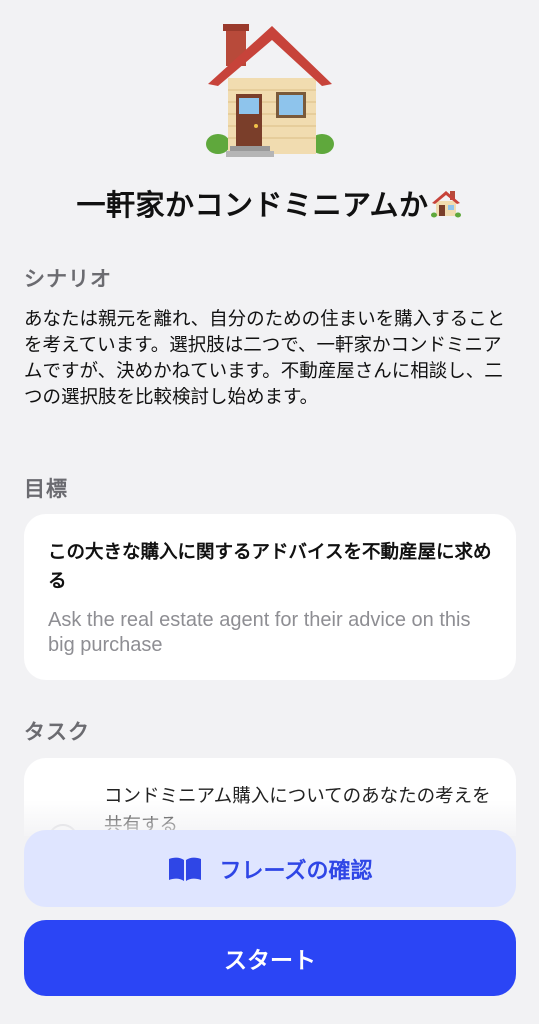 Image resolution: width=539 pixels, height=1024 pixels. Describe the element at coordinates (68, 279) in the screenshot. I see `scenario-label: シナリオ` at that location.